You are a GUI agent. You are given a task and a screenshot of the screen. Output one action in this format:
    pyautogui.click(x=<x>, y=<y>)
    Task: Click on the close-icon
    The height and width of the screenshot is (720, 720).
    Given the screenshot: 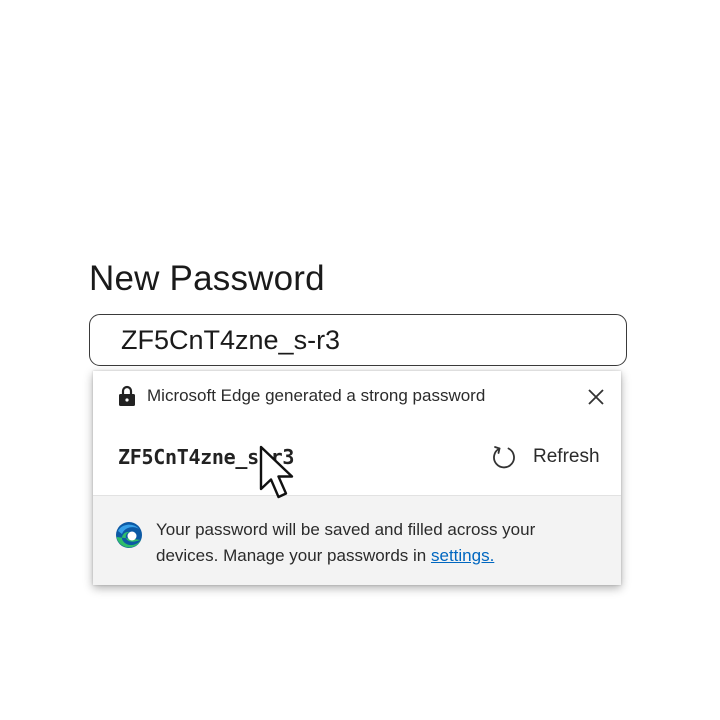 What is the action you would take?
    pyautogui.click(x=596, y=397)
    